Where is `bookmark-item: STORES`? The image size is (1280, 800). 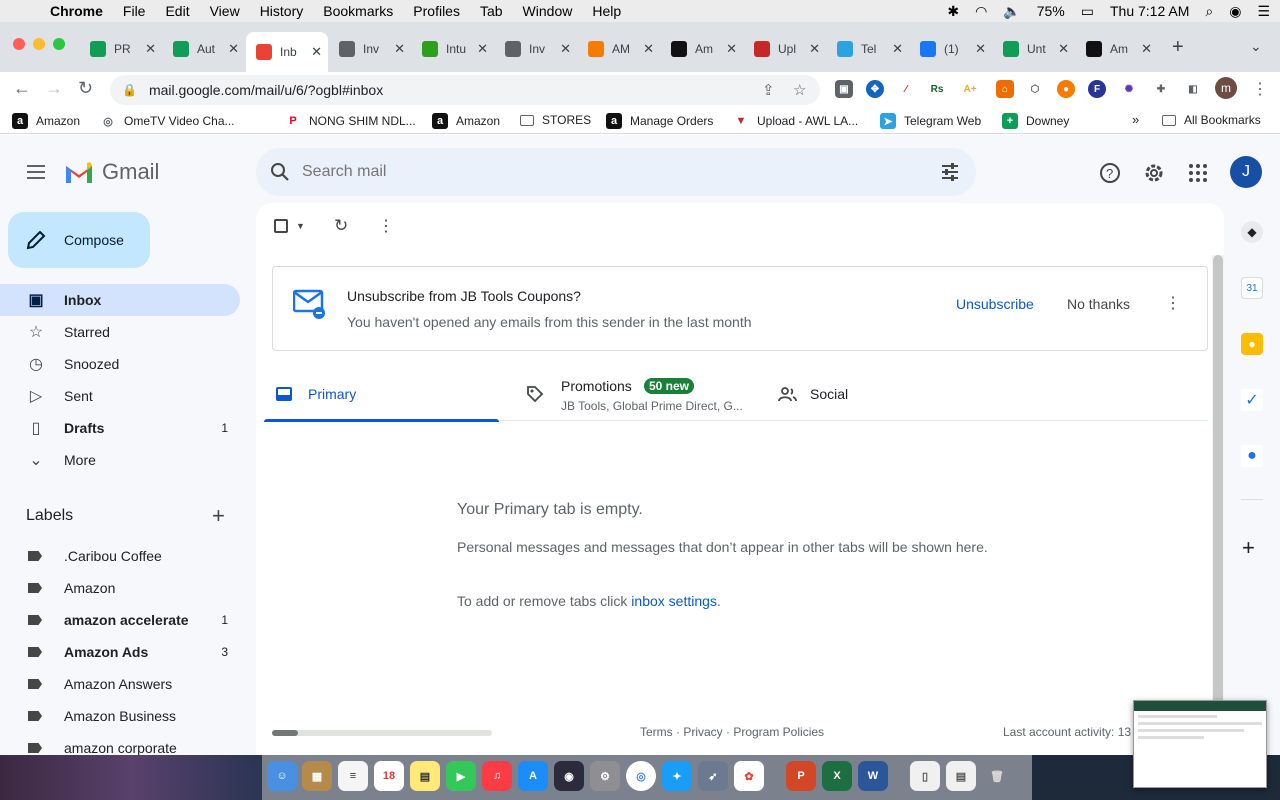
bookmark-item: STORES is located at coordinates (555, 120).